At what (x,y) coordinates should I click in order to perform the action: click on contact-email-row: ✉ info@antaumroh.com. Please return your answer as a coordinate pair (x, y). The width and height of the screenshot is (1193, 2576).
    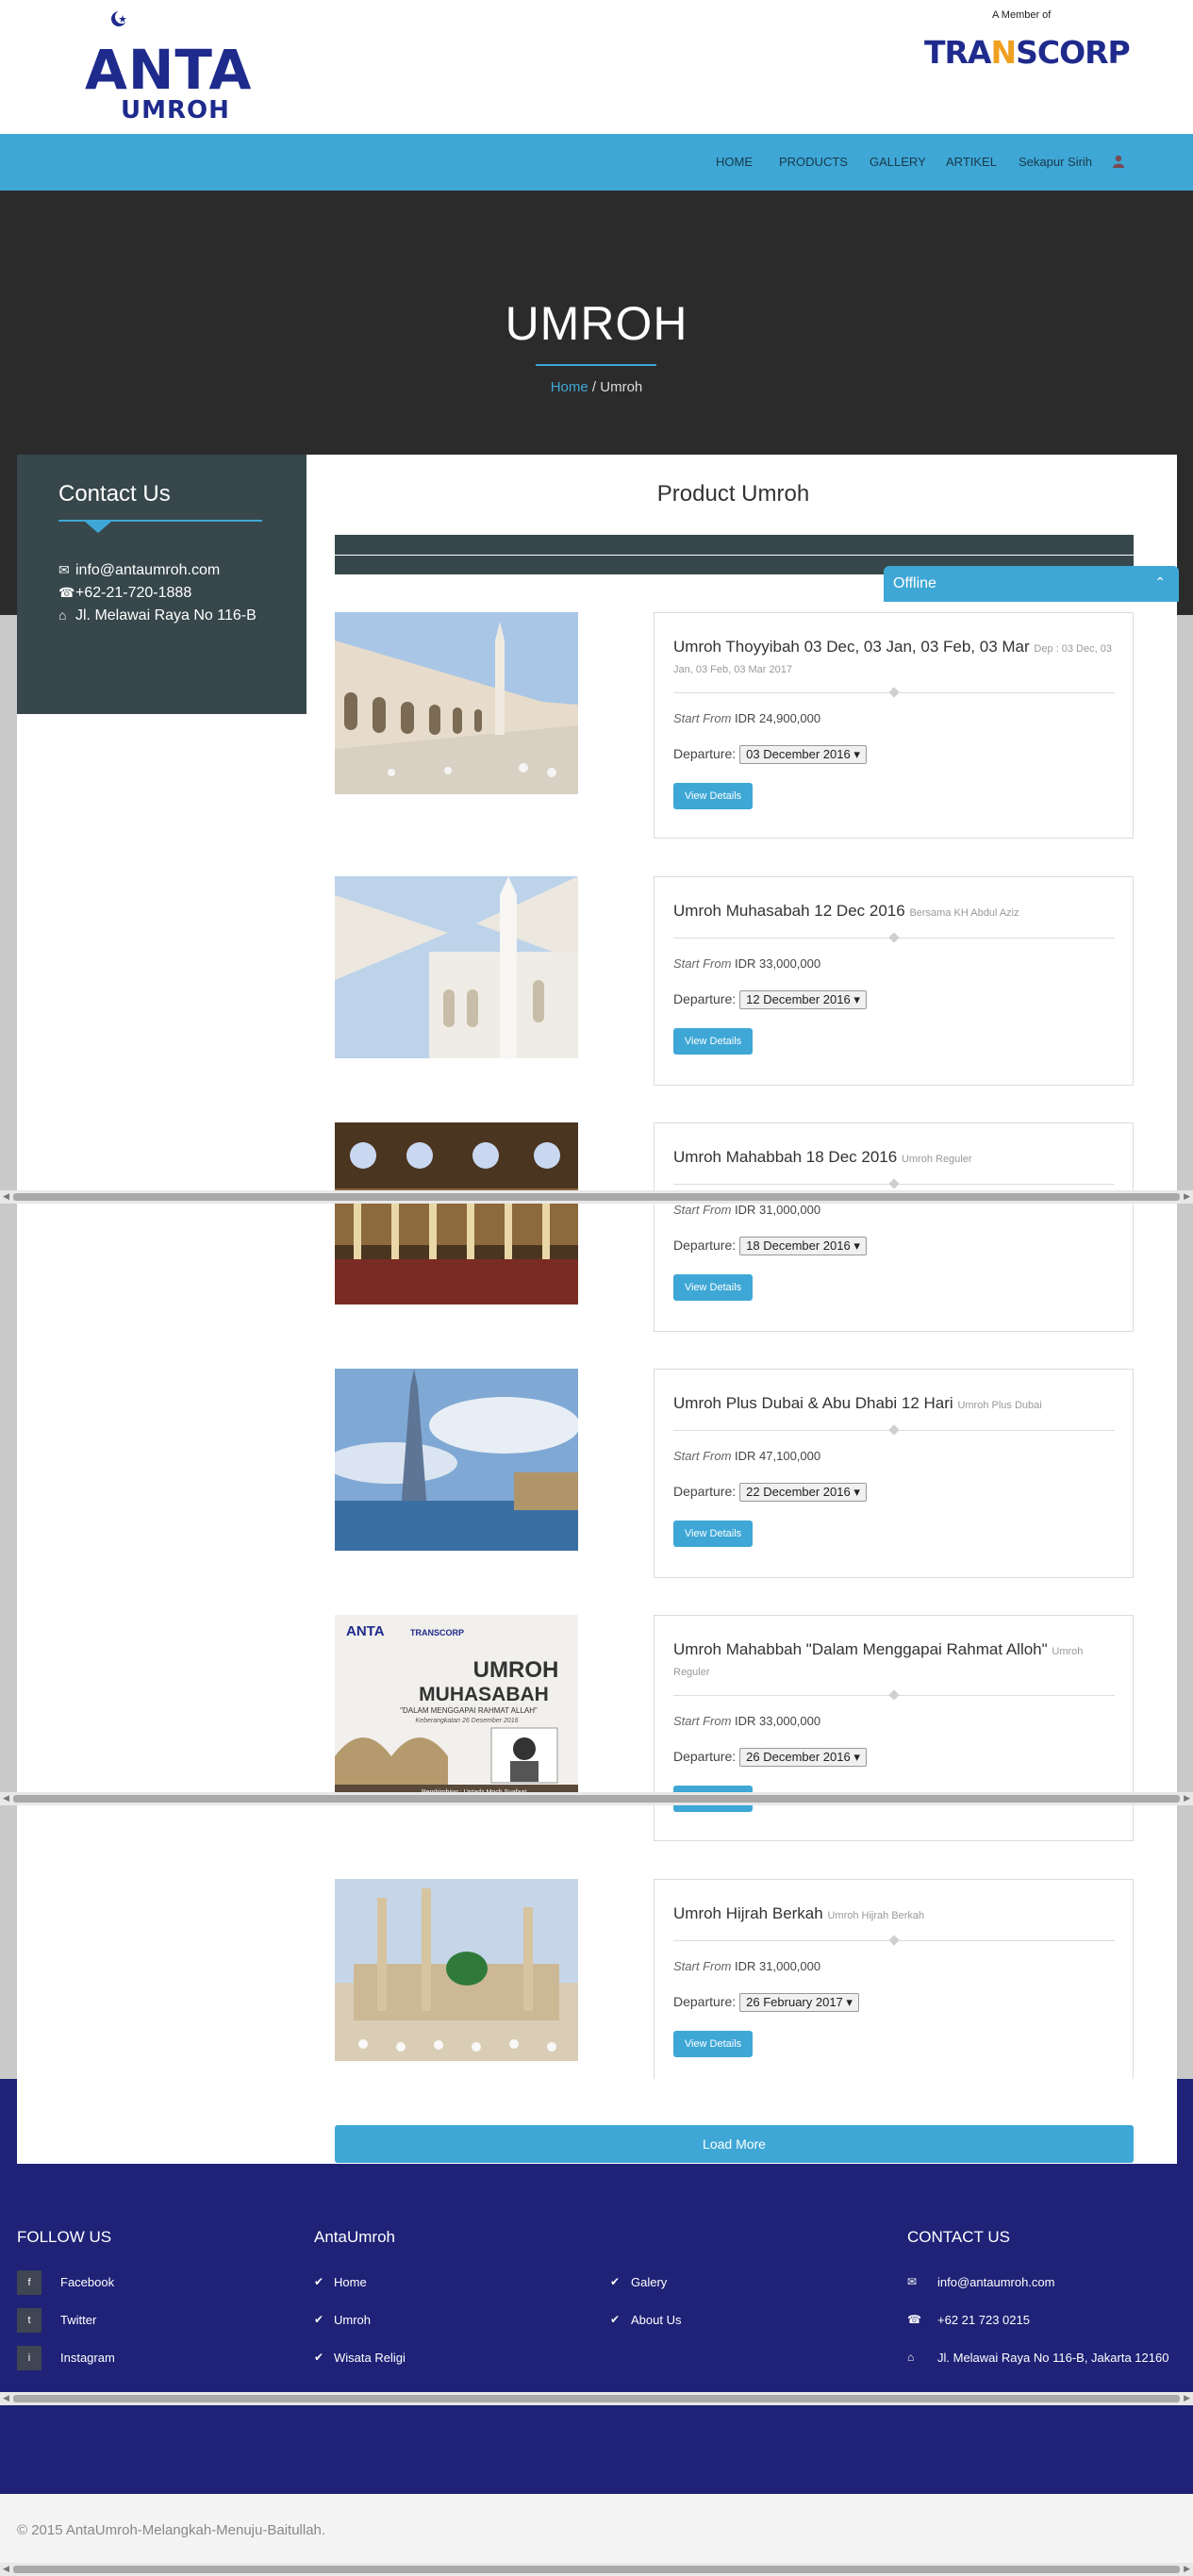
    Looking at the image, I should click on (139, 570).